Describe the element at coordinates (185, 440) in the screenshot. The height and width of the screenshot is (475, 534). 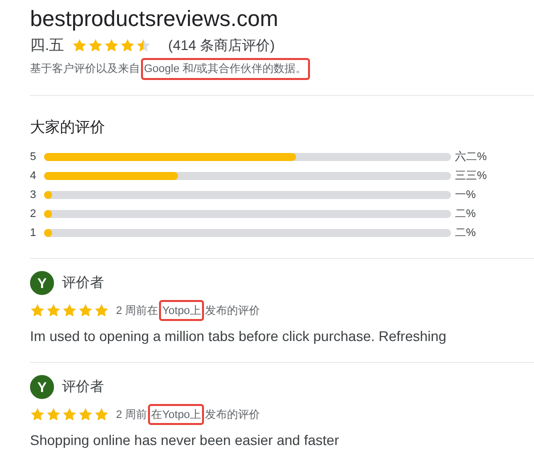
I see `review-text: Shopping online has never been easier and faster` at that location.